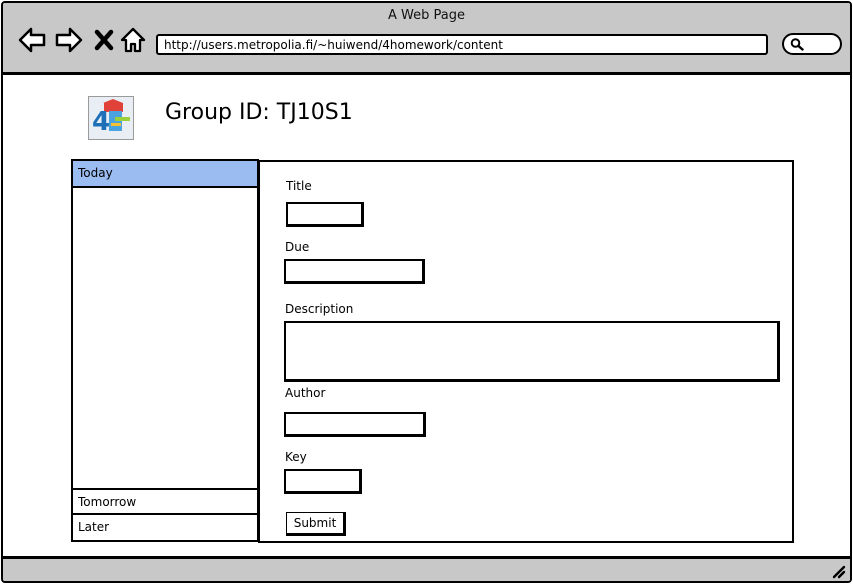 This screenshot has height=584, width=853. I want to click on sidebar: Today Tomorrow Later, so click(165, 350).